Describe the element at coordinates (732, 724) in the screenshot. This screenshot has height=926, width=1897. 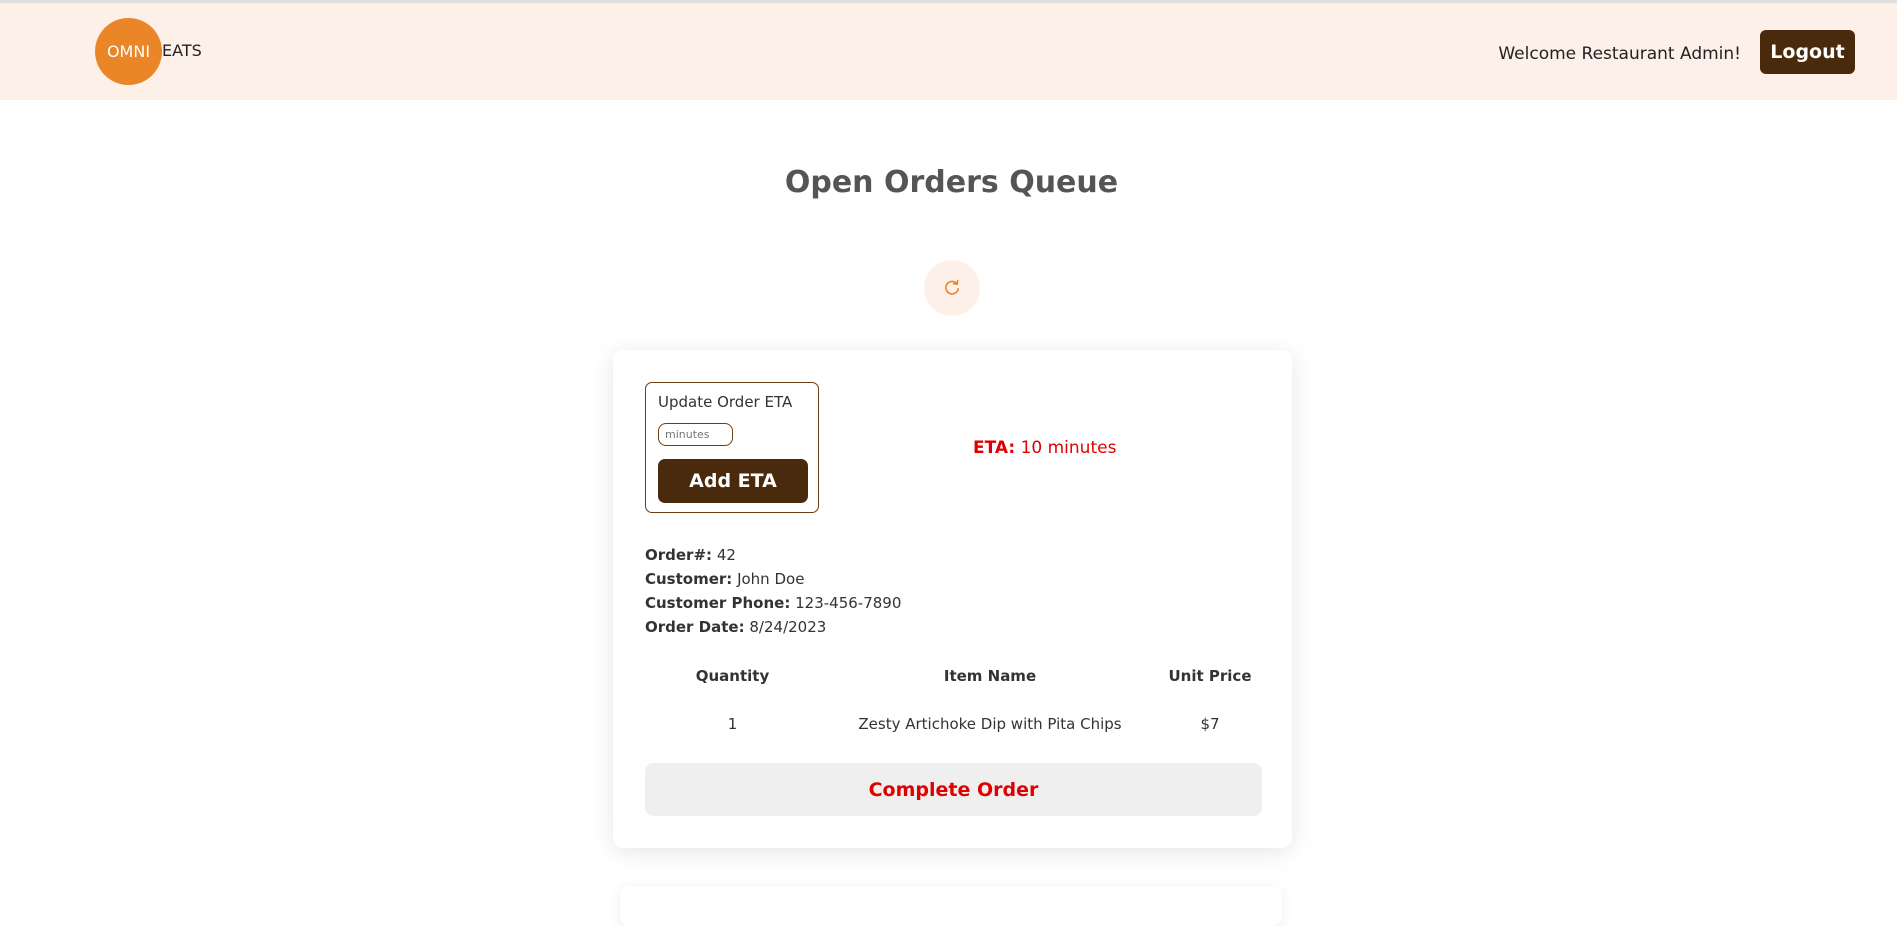
I see `item-quantity: 1` at that location.